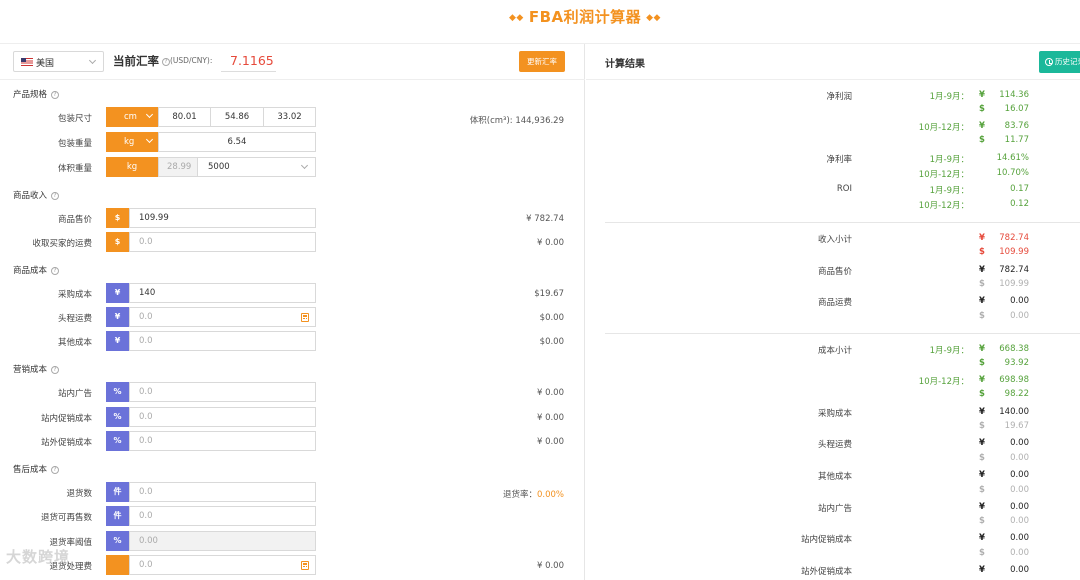 This screenshot has height=580, width=1080. I want to click on section-product-spec: 产品规格?, so click(36, 94).